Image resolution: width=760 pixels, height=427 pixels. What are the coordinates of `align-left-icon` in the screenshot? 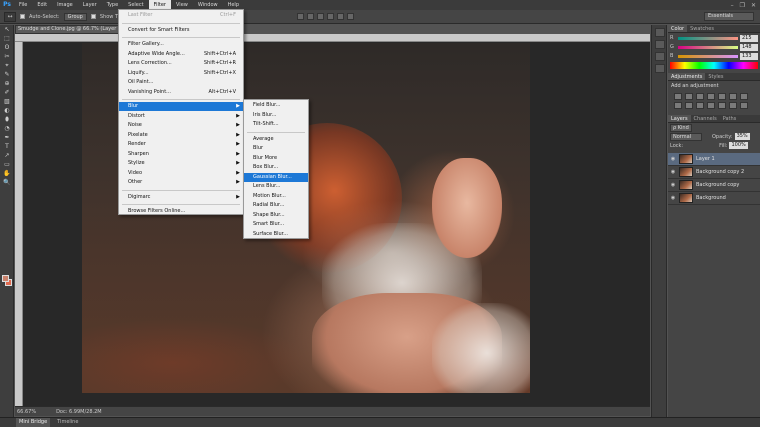 It's located at (330, 16).